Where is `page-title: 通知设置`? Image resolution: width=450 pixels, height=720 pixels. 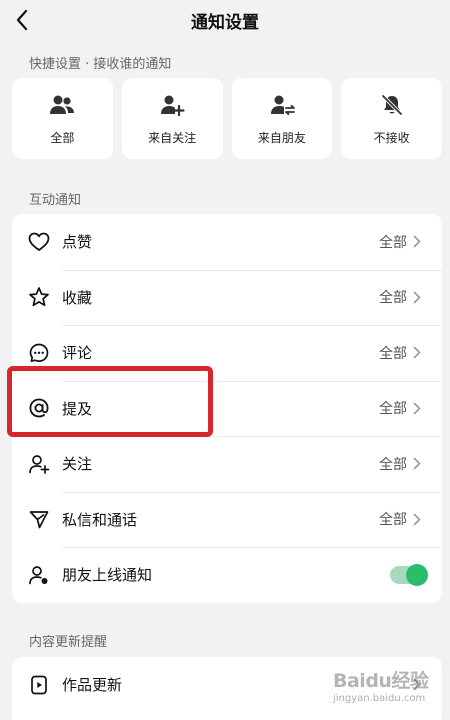
page-title: 通知设置 is located at coordinates (225, 23).